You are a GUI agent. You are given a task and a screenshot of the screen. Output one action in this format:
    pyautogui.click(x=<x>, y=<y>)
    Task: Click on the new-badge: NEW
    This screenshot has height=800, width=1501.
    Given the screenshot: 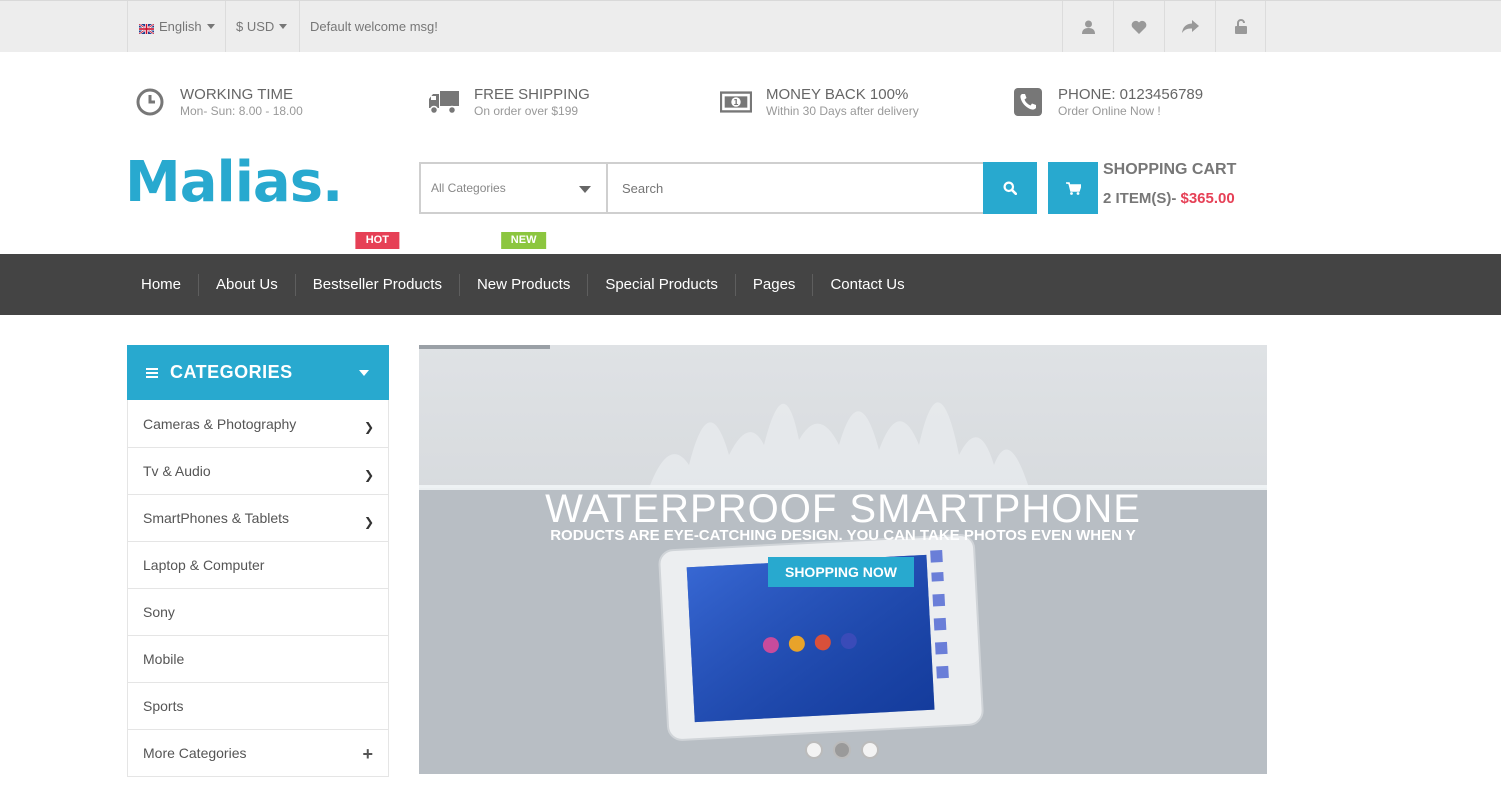 What is the action you would take?
    pyautogui.click(x=523, y=240)
    